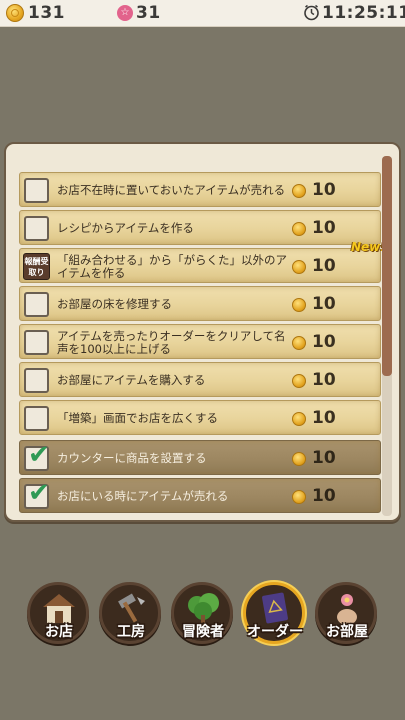  I want to click on scrollbar-thumb, so click(387, 266).